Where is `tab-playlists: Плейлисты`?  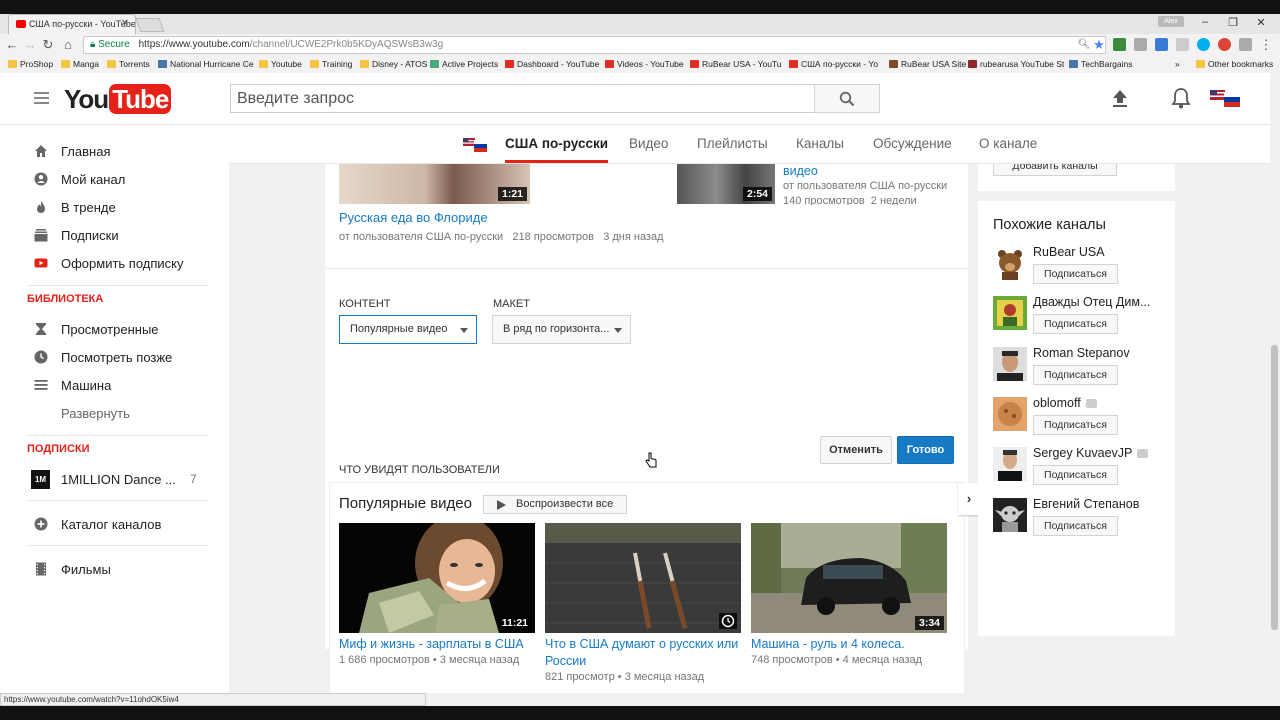 tab-playlists: Плейлисты is located at coordinates (732, 143).